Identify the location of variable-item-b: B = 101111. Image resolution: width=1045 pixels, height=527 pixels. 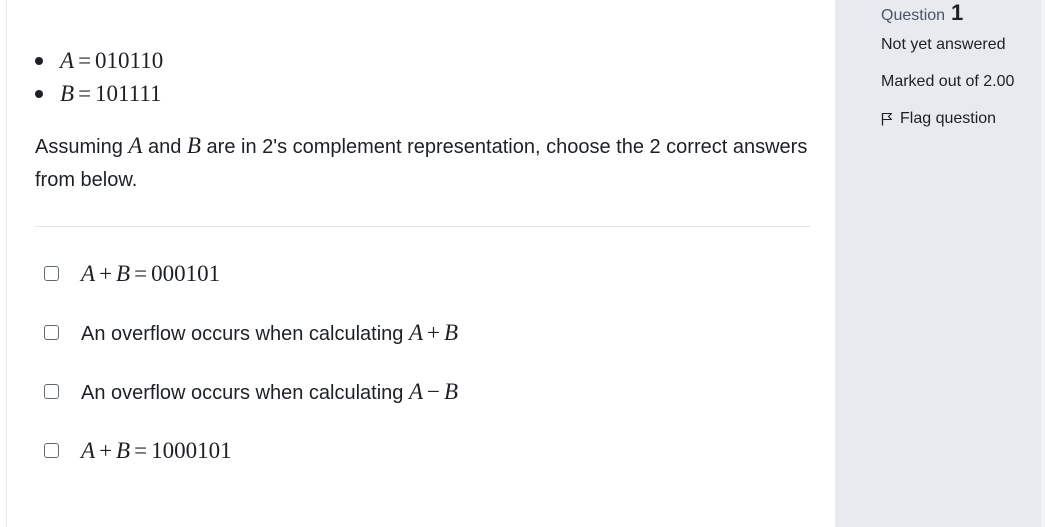
(99, 93).